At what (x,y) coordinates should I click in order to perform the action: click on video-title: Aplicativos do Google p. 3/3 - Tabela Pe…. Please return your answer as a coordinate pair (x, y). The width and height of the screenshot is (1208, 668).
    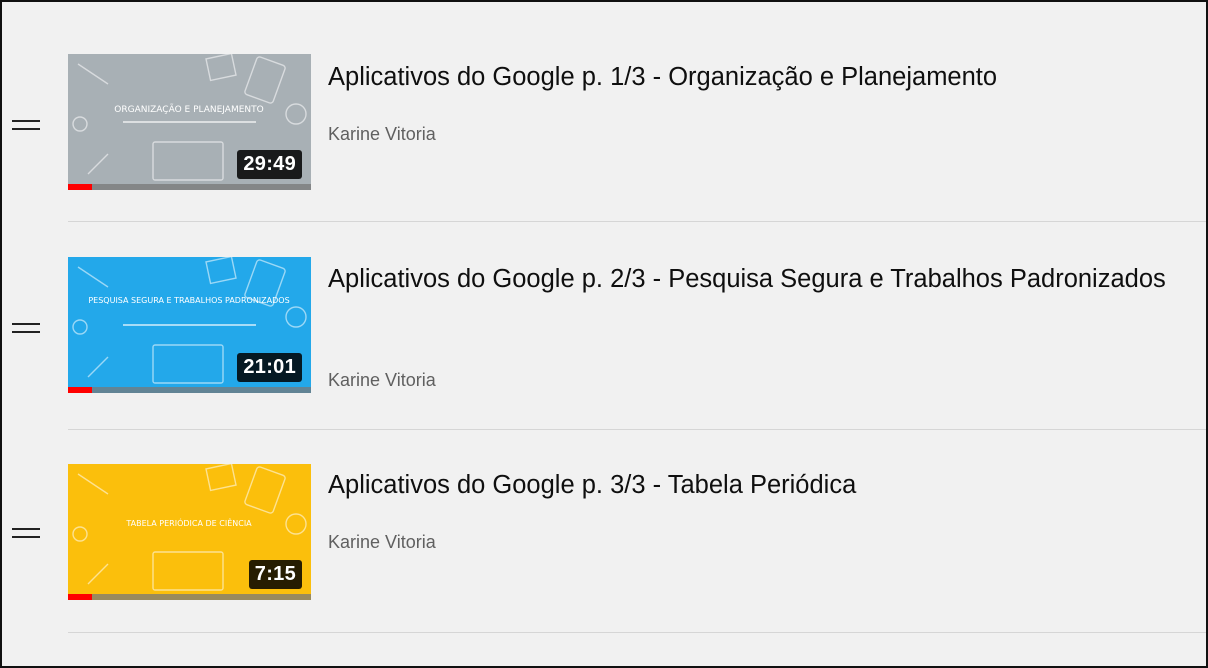
    Looking at the image, I should click on (763, 485).